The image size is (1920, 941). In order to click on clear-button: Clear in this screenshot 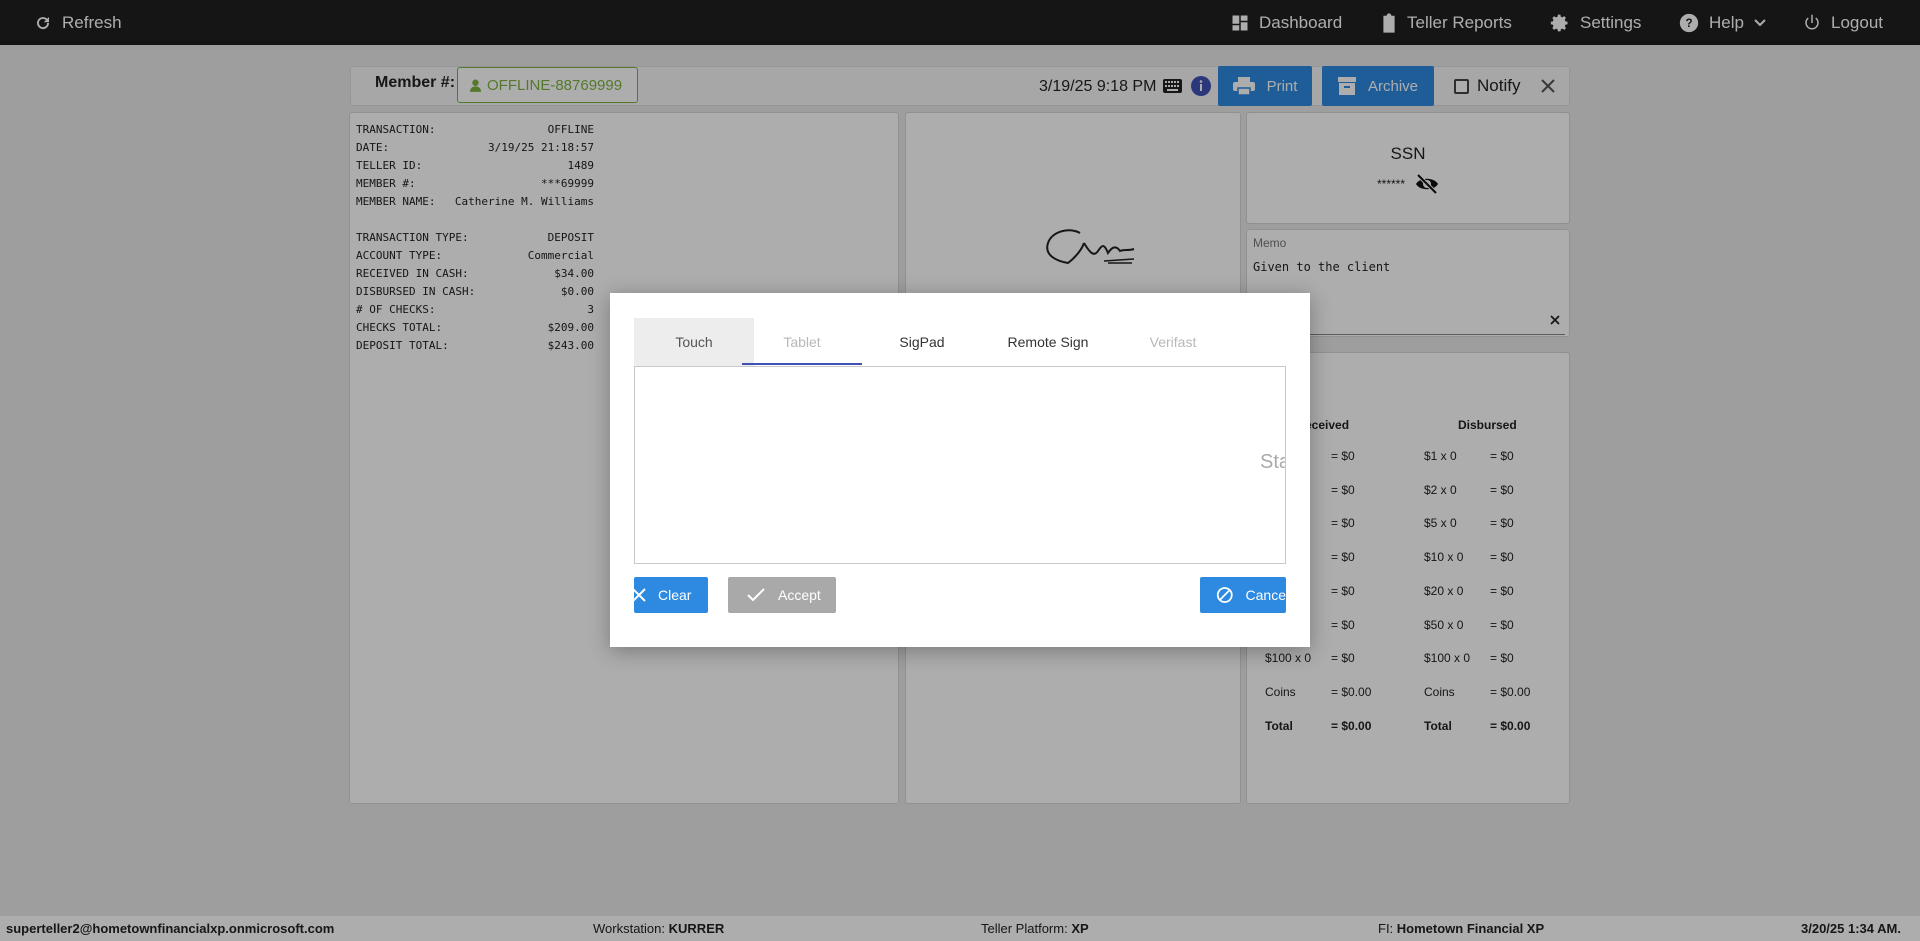, I will do `click(671, 595)`.